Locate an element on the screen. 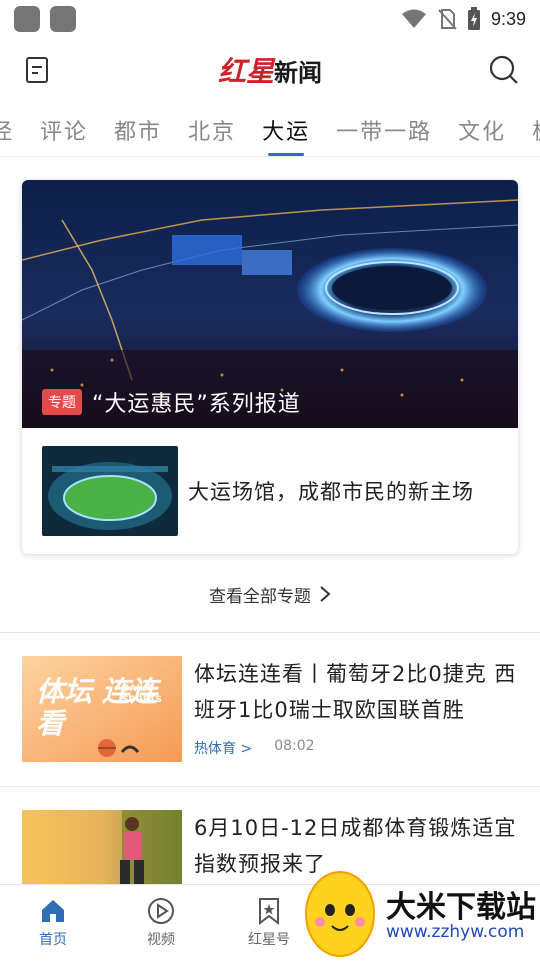 The width and height of the screenshot is (540, 964). chevron-right-icon is located at coordinates (325, 594).